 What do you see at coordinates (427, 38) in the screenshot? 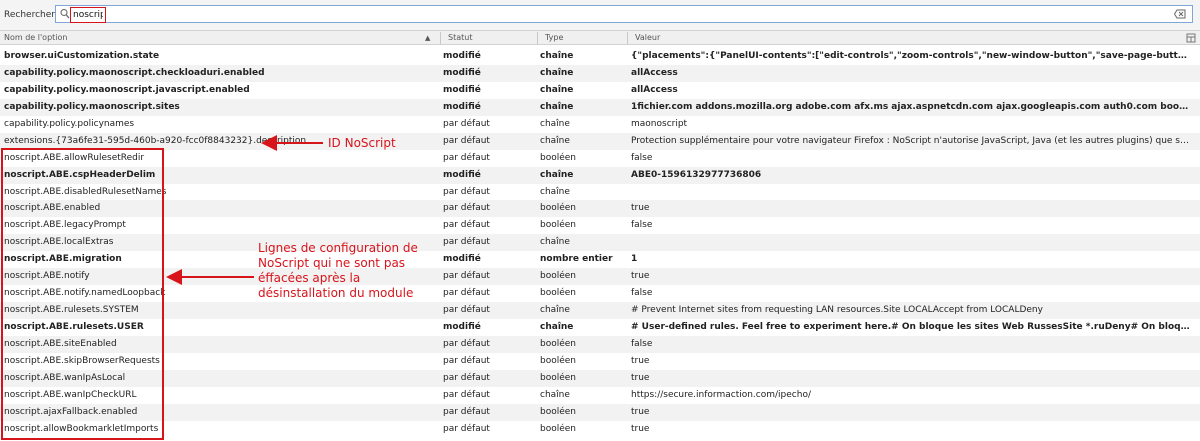
I see `sort-arrow-icon: ▲` at bounding box center [427, 38].